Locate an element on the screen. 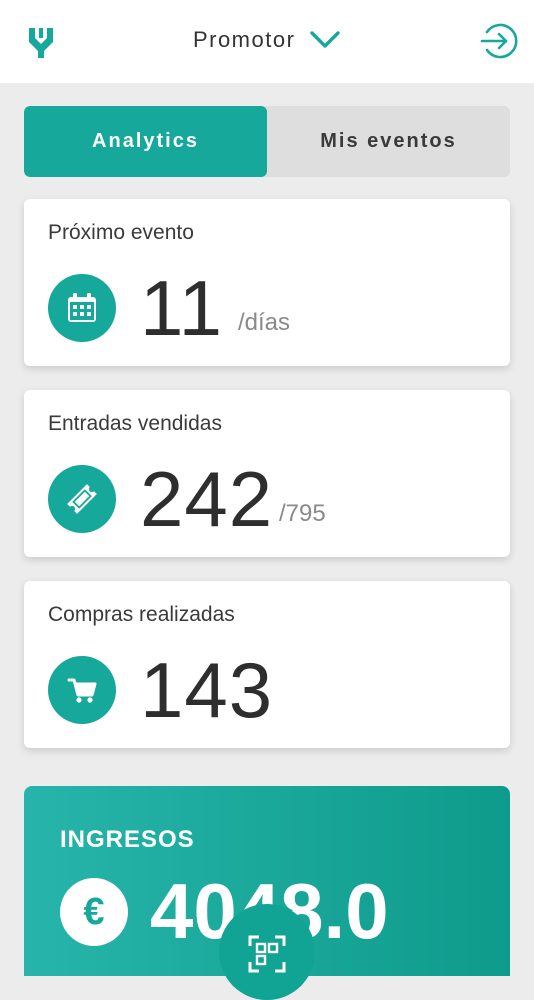 The image size is (534, 1000). view-tabs: Analytics Mis eventos is located at coordinates (267, 141).